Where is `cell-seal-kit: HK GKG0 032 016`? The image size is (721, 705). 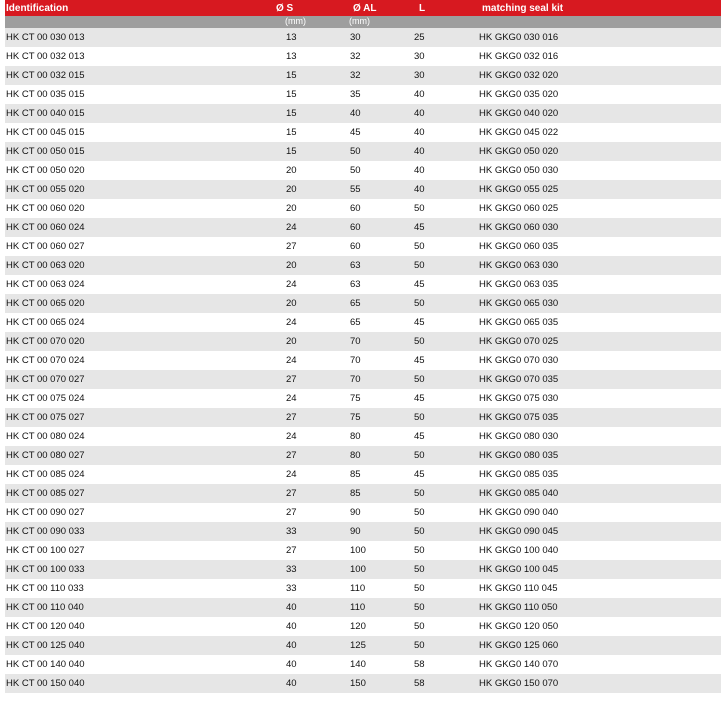 cell-seal-kit: HK GKG0 032 016 is located at coordinates (519, 56).